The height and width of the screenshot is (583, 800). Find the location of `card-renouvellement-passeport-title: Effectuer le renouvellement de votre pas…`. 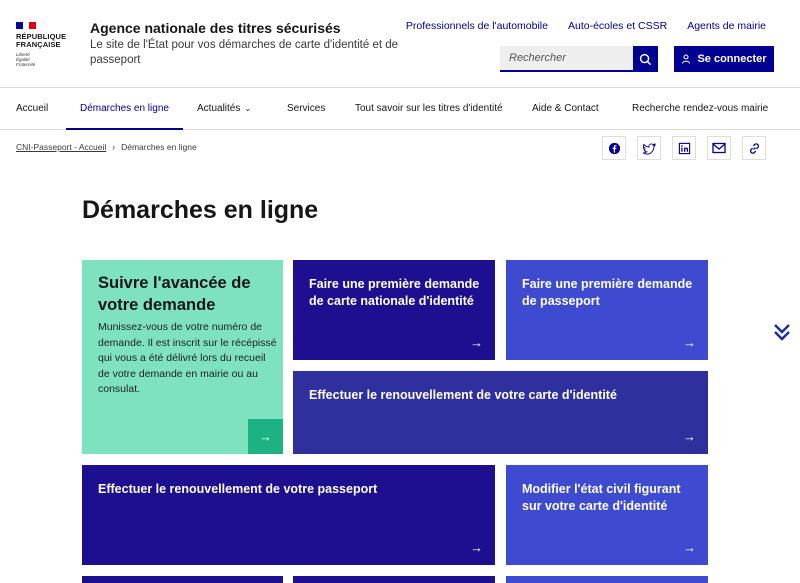

card-renouvellement-passeport-title: Effectuer le renouvellement de votre pas… is located at coordinates (238, 489).